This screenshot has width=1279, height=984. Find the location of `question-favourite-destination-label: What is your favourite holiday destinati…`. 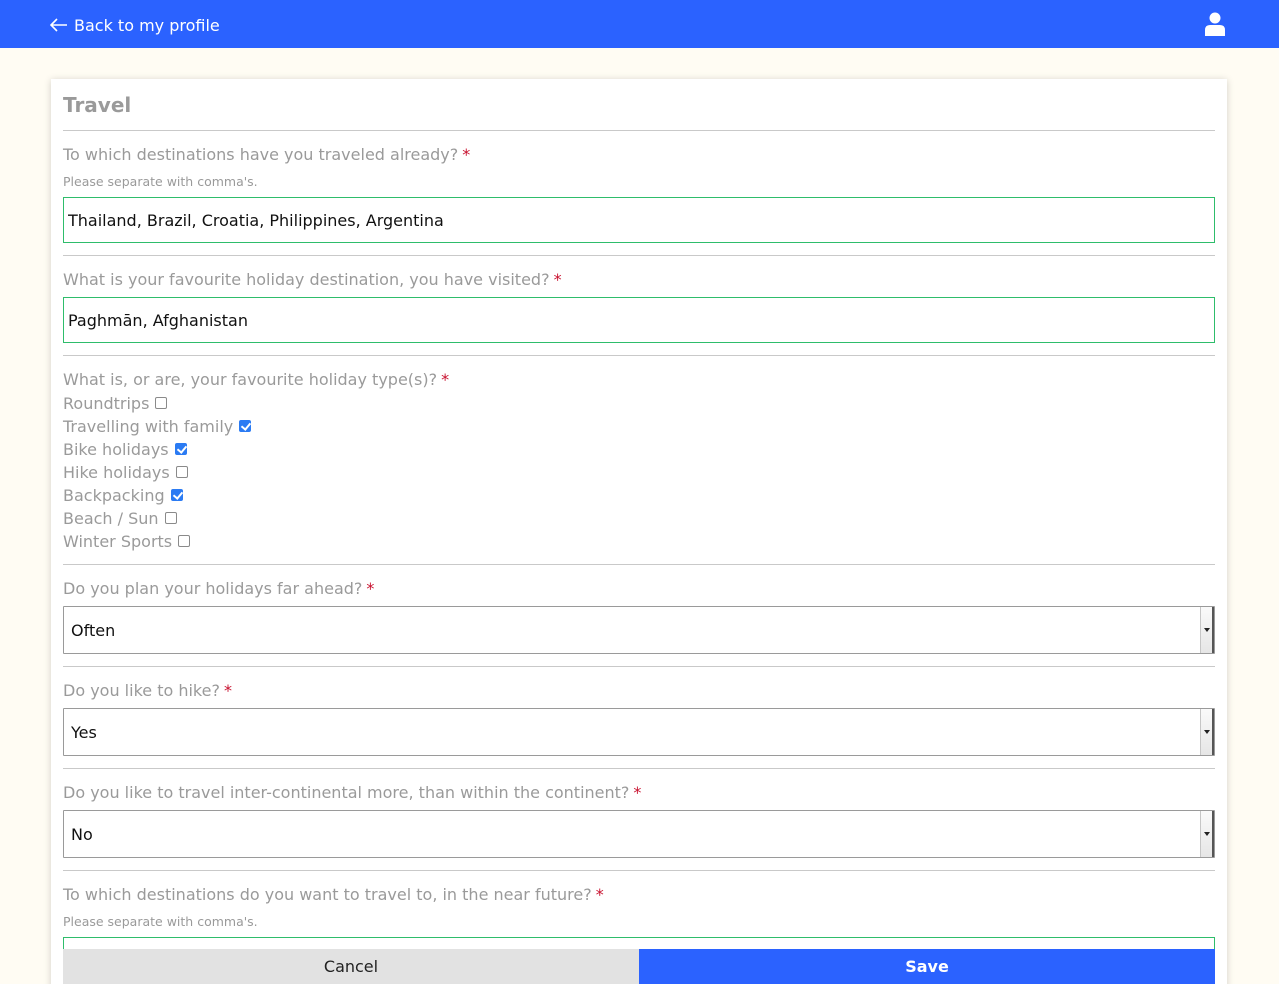

question-favourite-destination-label: What is your favourite holiday destinati… is located at coordinates (312, 279).